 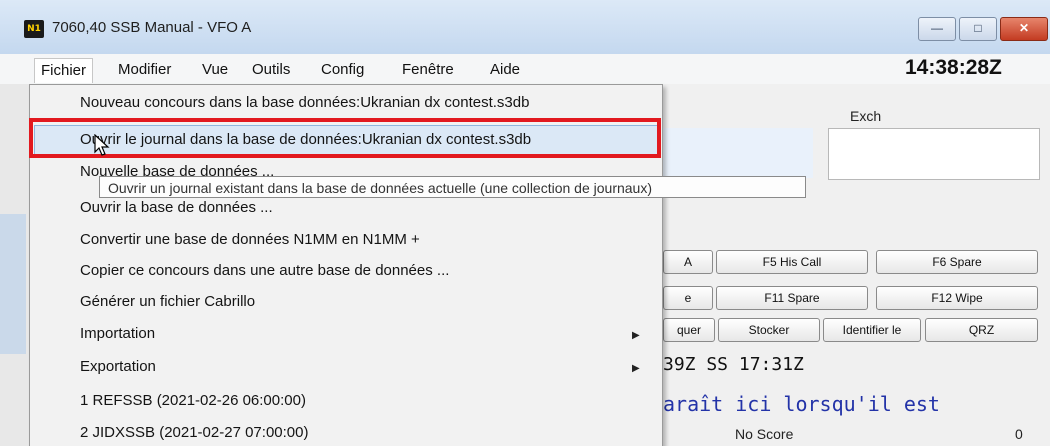 I want to click on fkey-f5-button: F5 His Call, so click(x=792, y=262).